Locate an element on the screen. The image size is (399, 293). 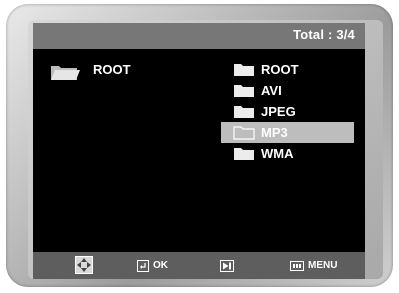
total-count: Total : 3/4 is located at coordinates (324, 34).